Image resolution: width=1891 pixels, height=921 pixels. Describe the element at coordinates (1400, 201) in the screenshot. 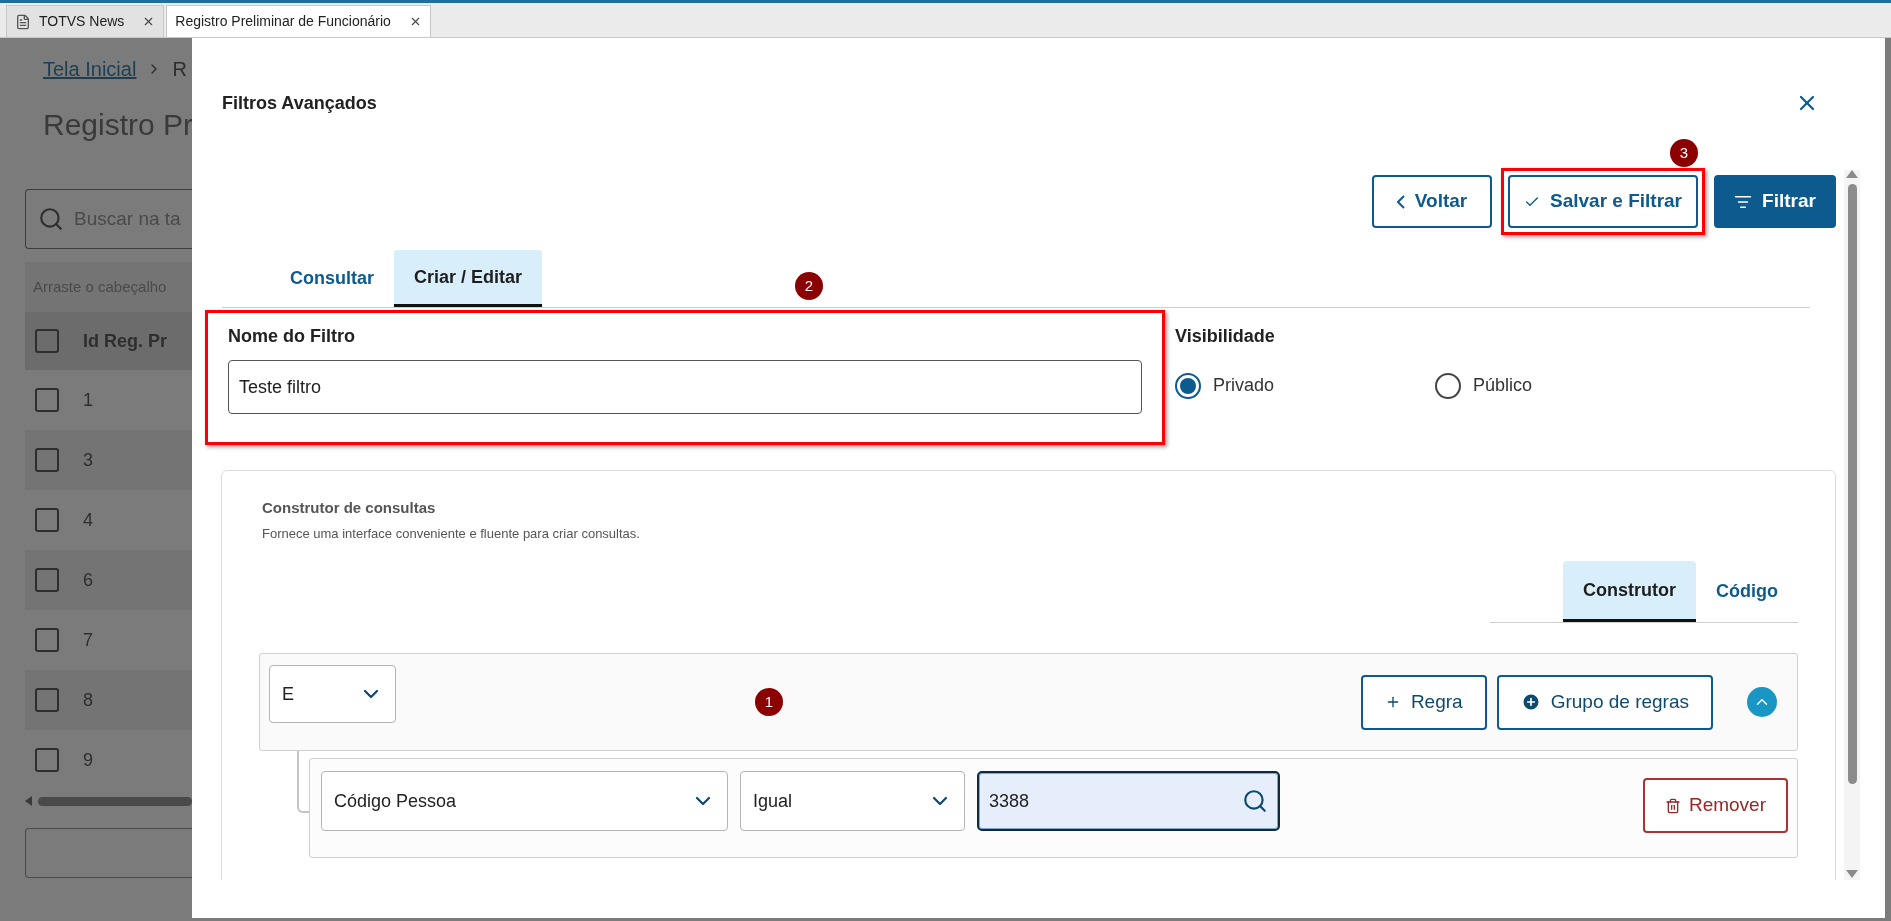

I see `chevron-left-icon` at that location.